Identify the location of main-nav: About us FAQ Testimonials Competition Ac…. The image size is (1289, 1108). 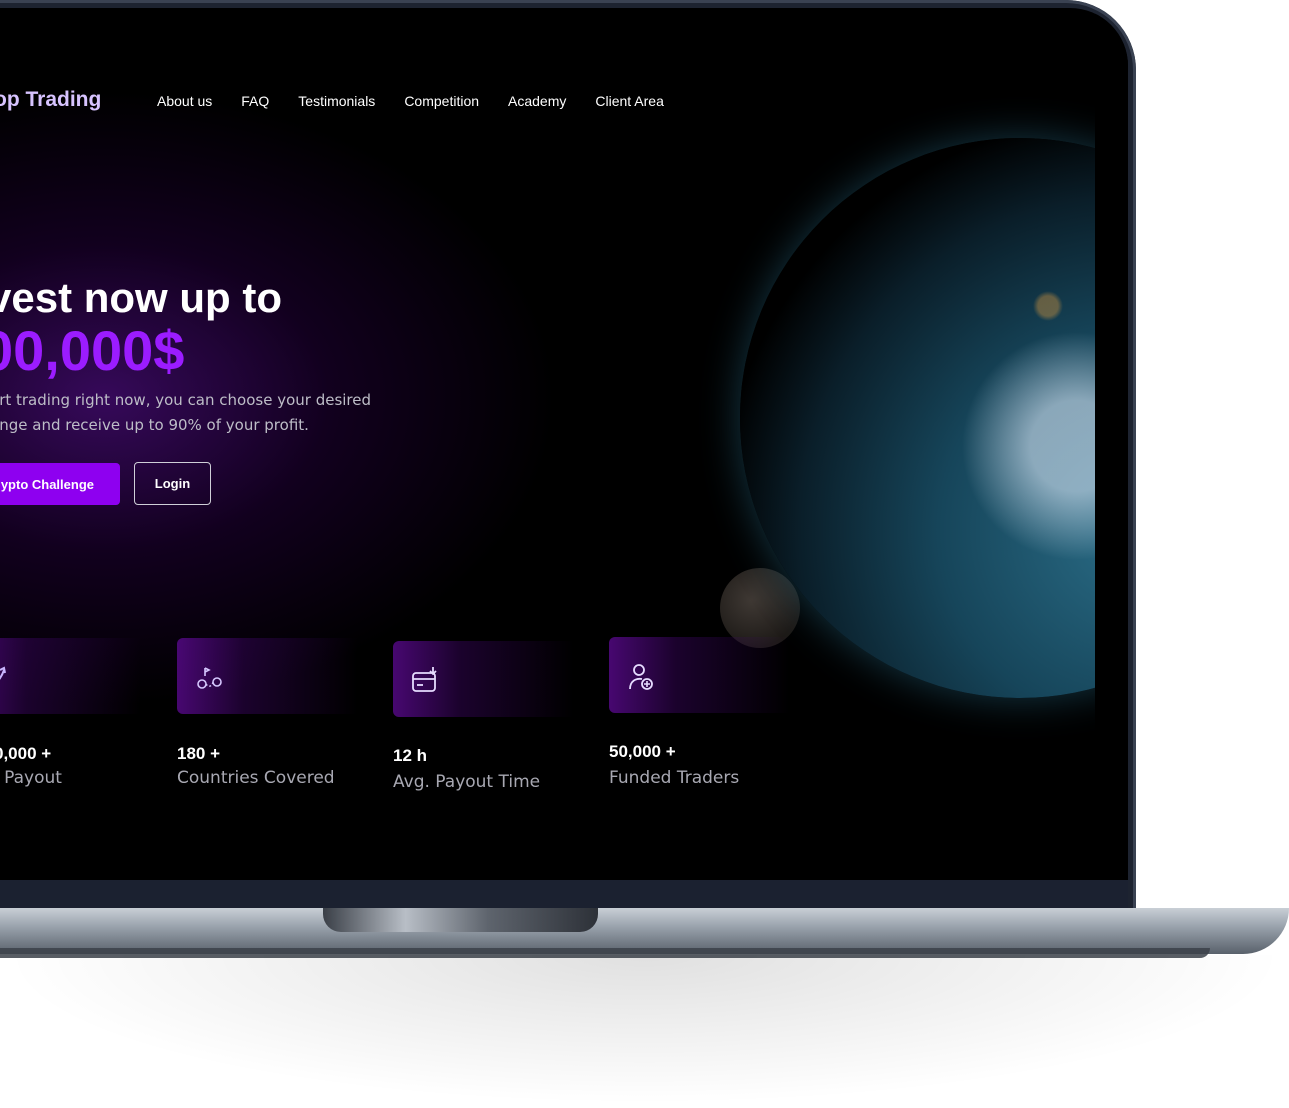
(410, 101).